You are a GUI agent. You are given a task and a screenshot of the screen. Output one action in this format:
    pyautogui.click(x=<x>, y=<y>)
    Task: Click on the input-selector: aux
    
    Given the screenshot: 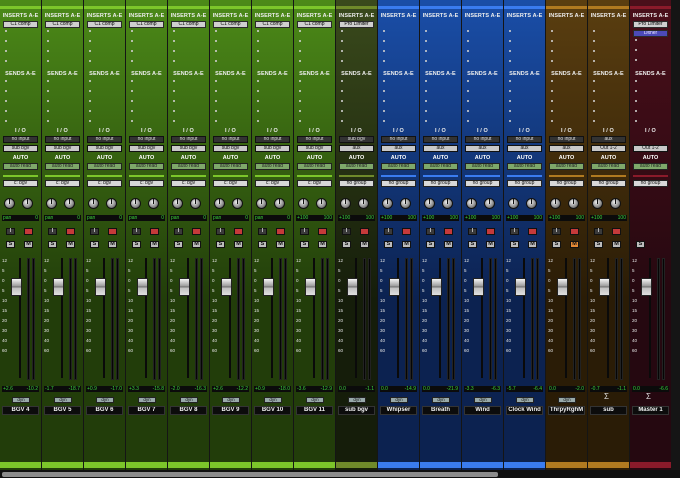 What is the action you would take?
    pyautogui.click(x=608, y=139)
    